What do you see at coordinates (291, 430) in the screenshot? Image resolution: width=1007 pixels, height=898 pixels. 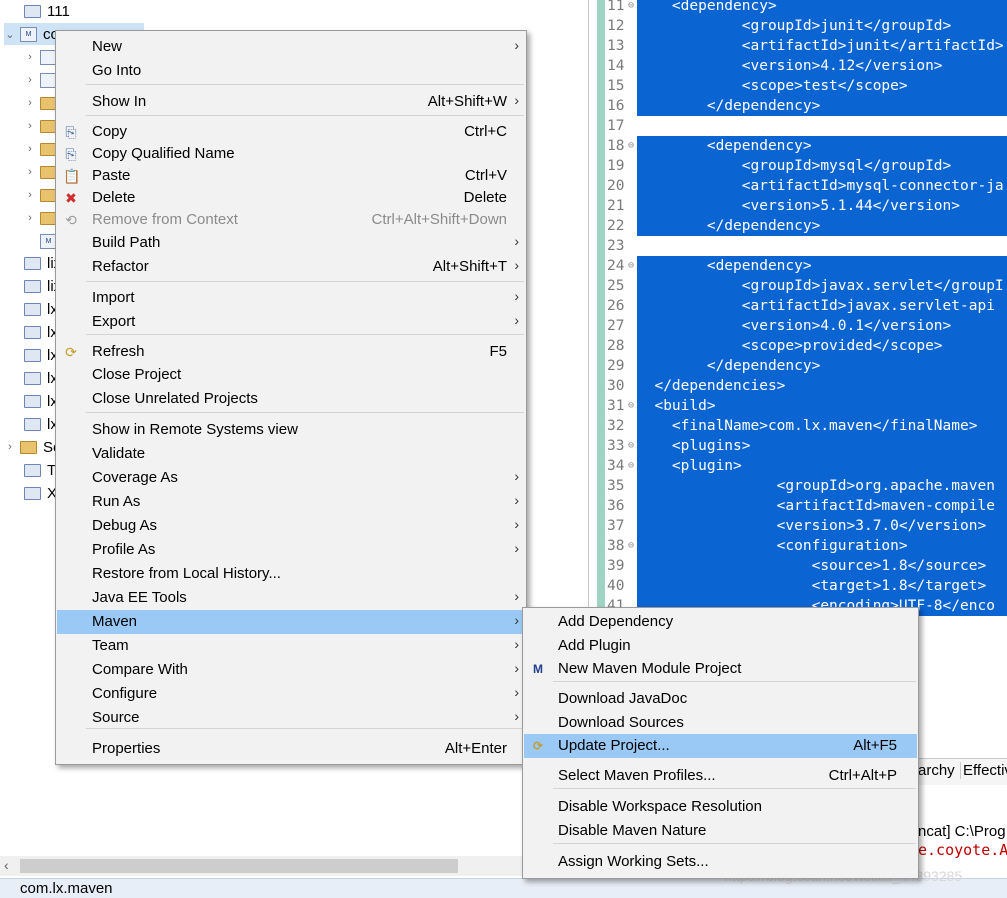 I see `menu-item-show-in-remote-systems-view: Show in Remote Systems view` at bounding box center [291, 430].